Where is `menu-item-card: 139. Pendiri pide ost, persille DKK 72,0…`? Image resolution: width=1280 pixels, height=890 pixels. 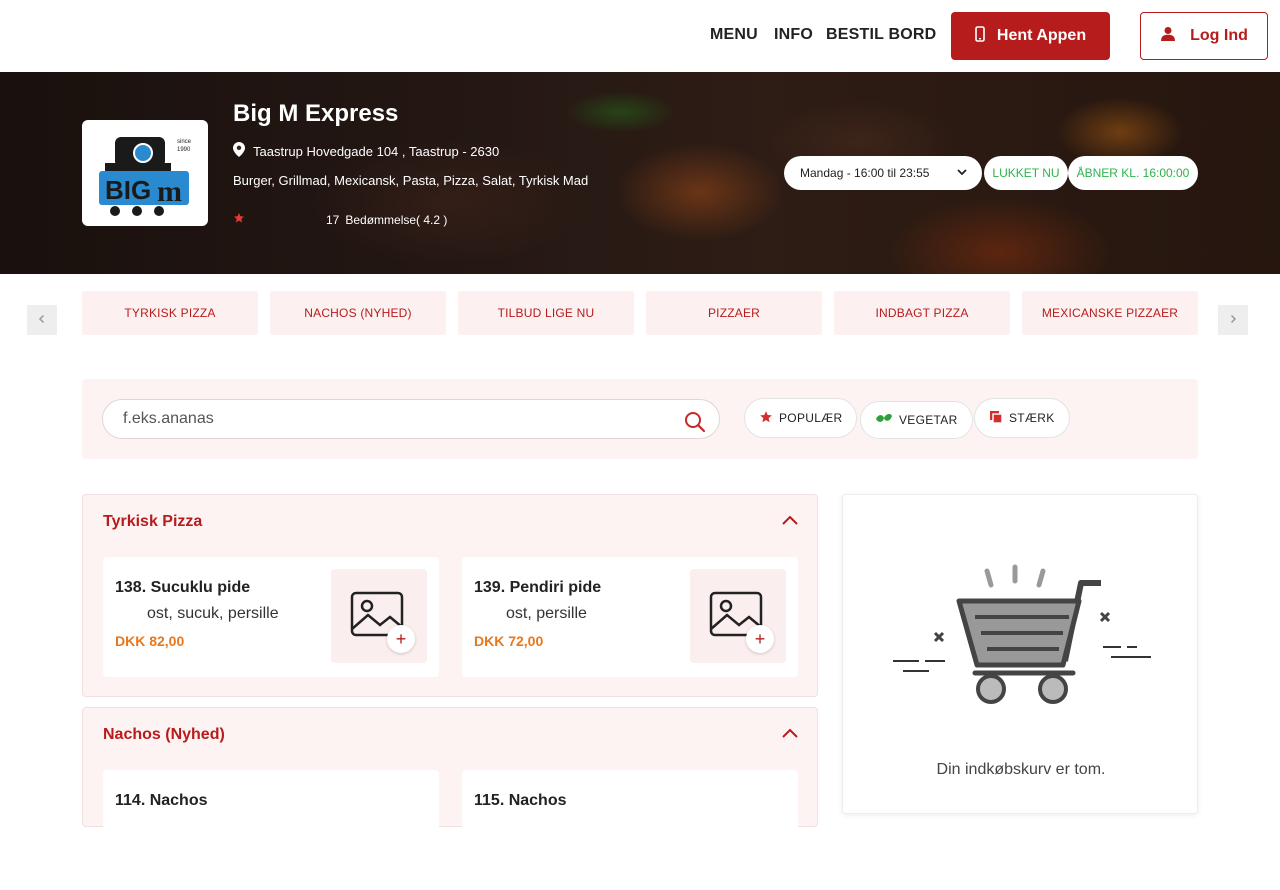 menu-item-card: 139. Pendiri pide ost, persille DKK 72,0… is located at coordinates (630, 617).